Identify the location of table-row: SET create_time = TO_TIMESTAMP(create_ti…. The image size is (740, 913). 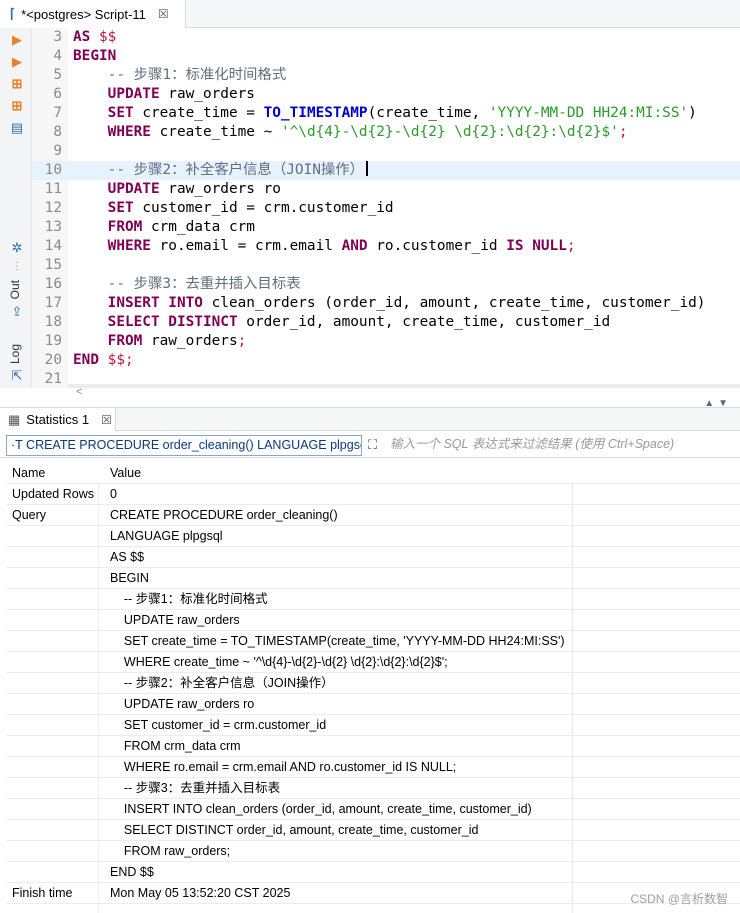
(373, 641).